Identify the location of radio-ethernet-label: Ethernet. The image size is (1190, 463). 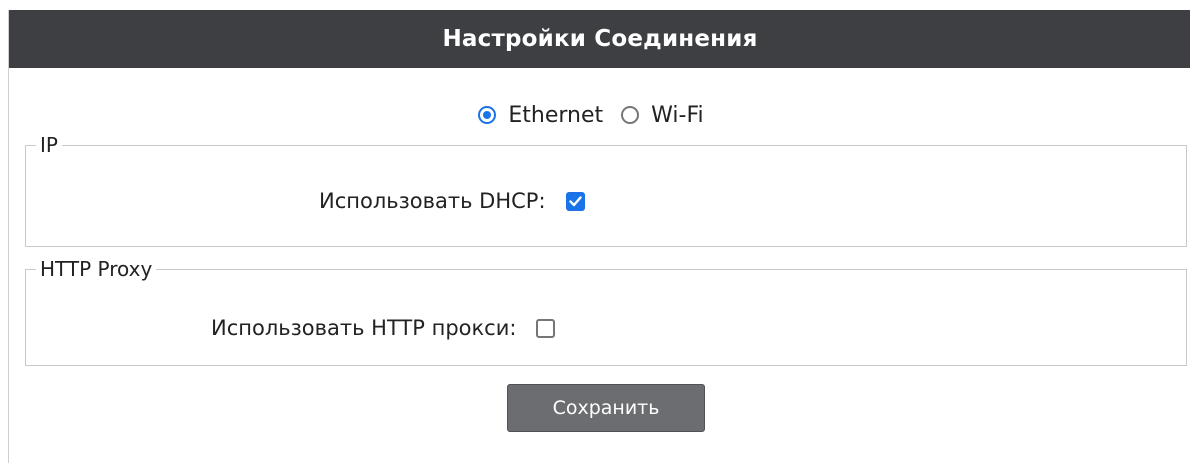
(555, 115).